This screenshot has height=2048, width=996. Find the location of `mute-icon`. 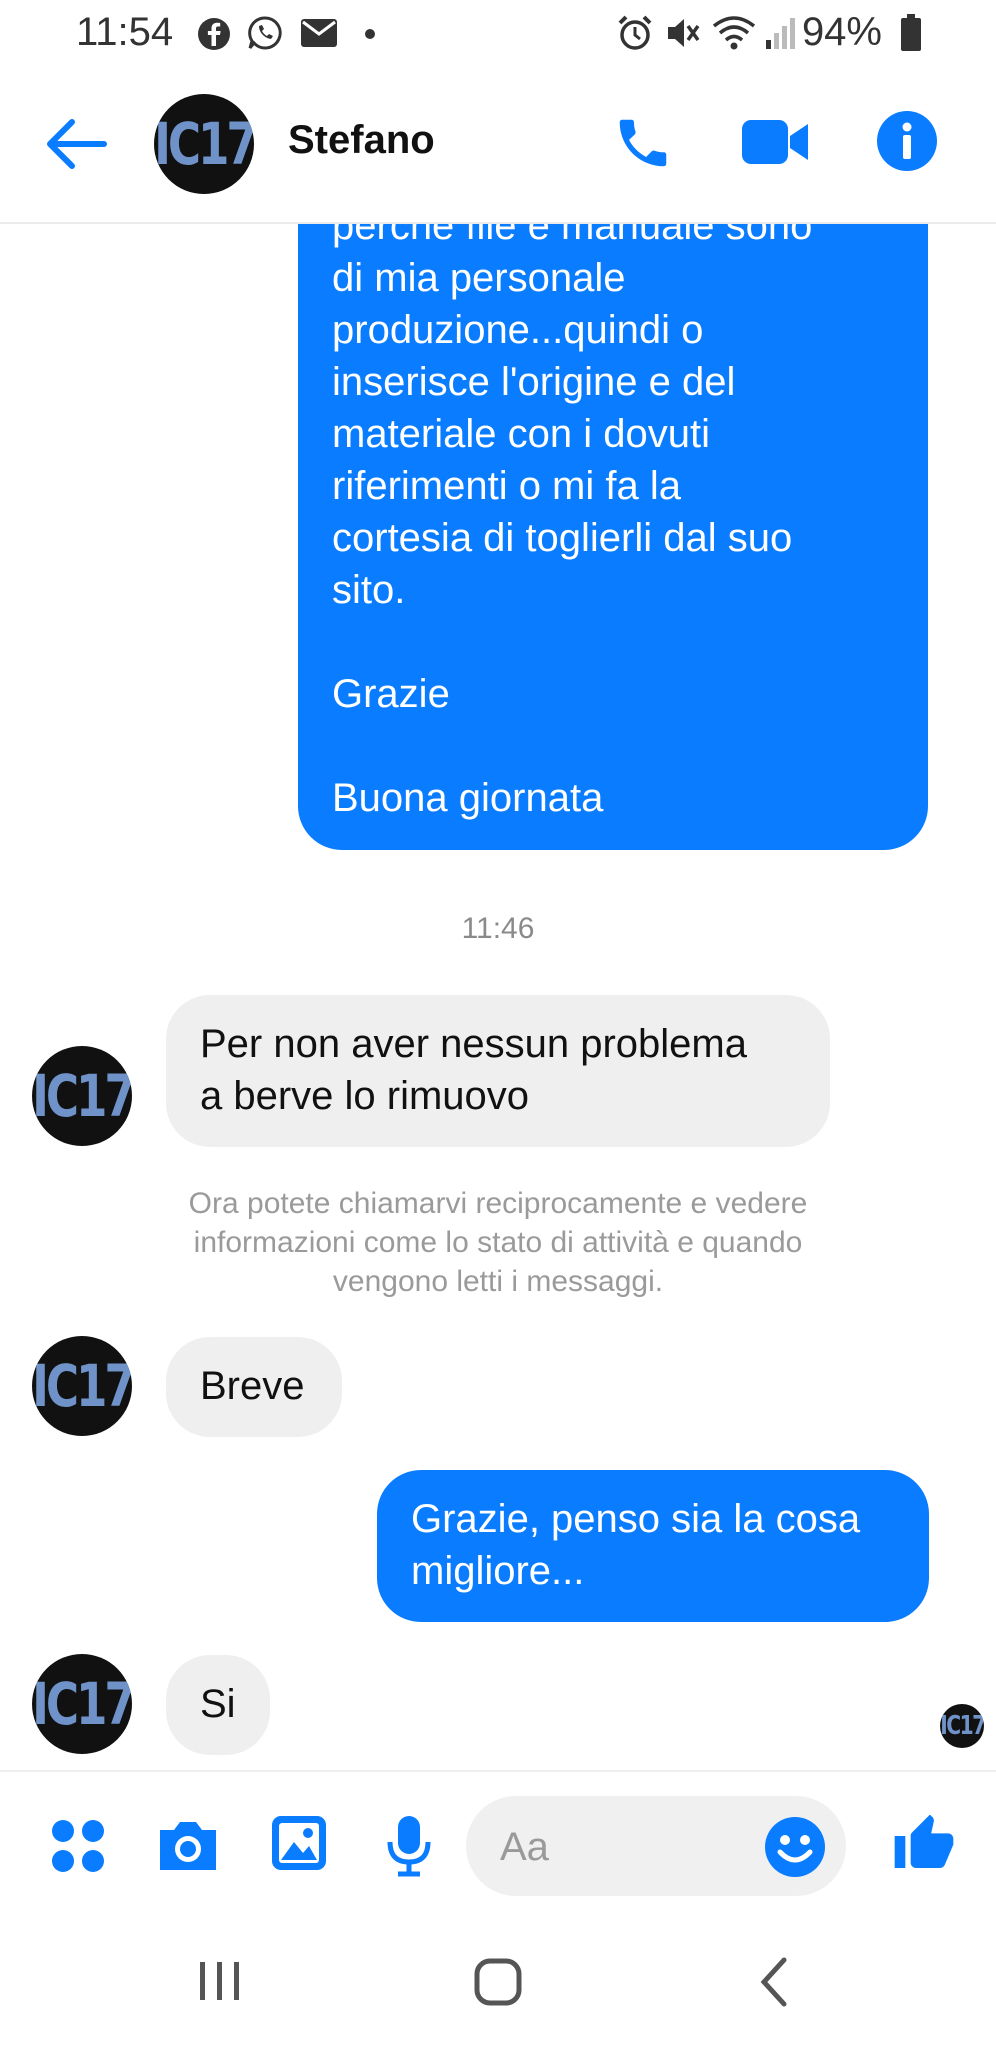

mute-icon is located at coordinates (684, 33).